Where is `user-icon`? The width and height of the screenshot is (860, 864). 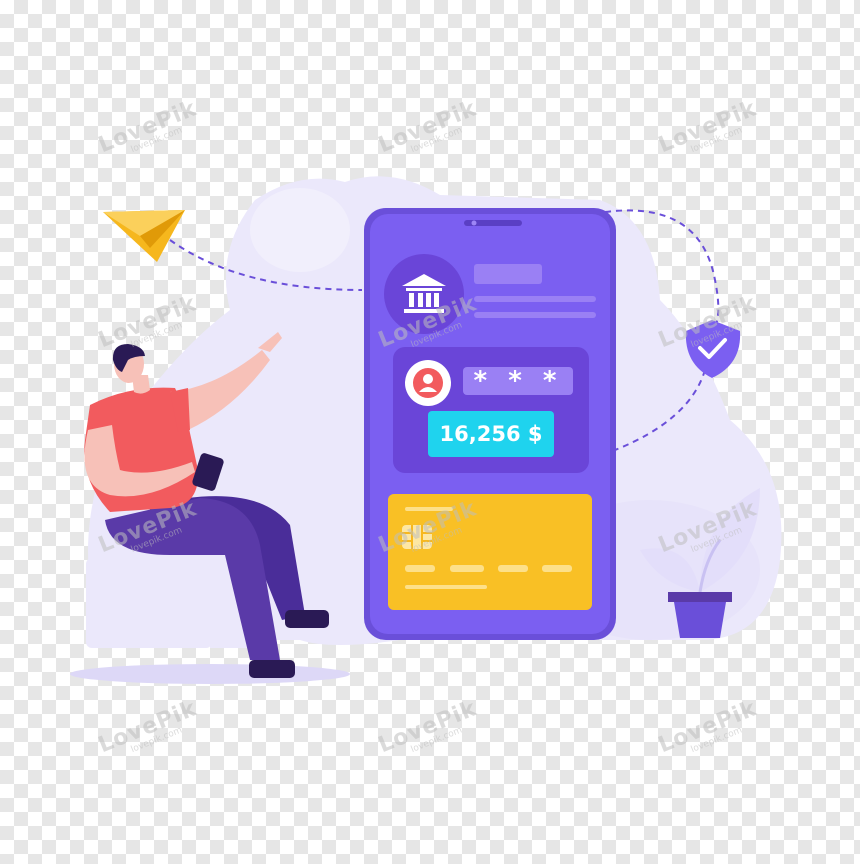
user-icon is located at coordinates (428, 383).